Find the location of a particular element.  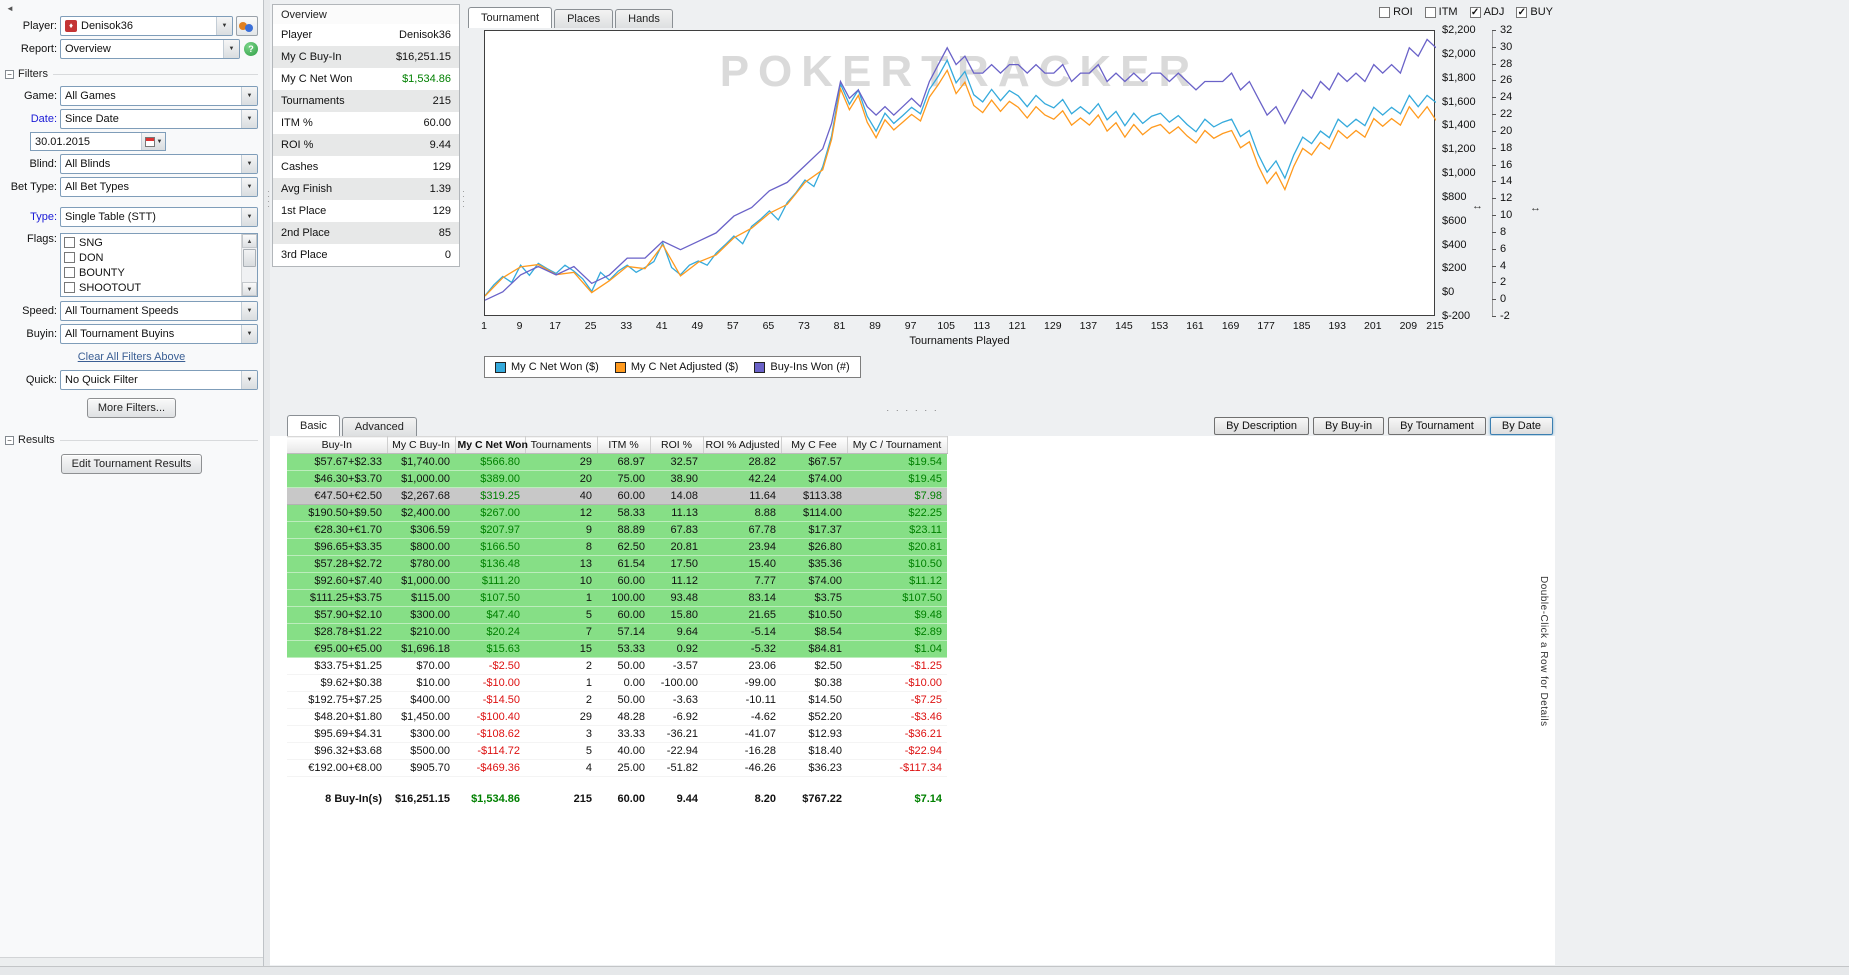

column-header-roi: ROI % is located at coordinates (677, 445).